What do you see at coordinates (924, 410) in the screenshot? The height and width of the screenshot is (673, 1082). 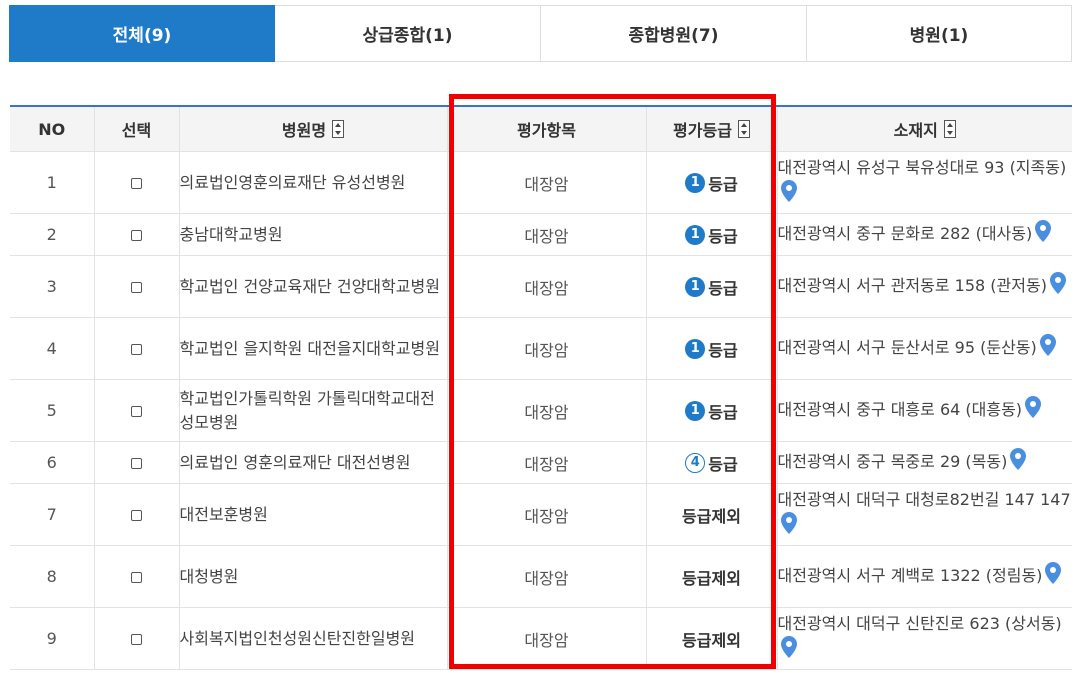 I see `hospital-address: 대전광역시 중구 대흥로 64 (대흥동)` at bounding box center [924, 410].